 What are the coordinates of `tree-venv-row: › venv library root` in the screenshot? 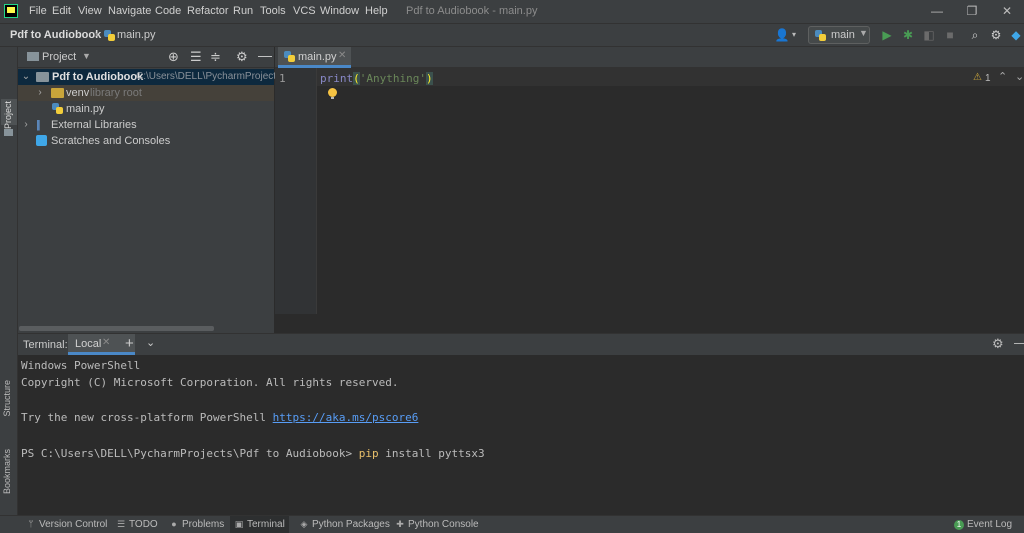 It's located at (146, 93).